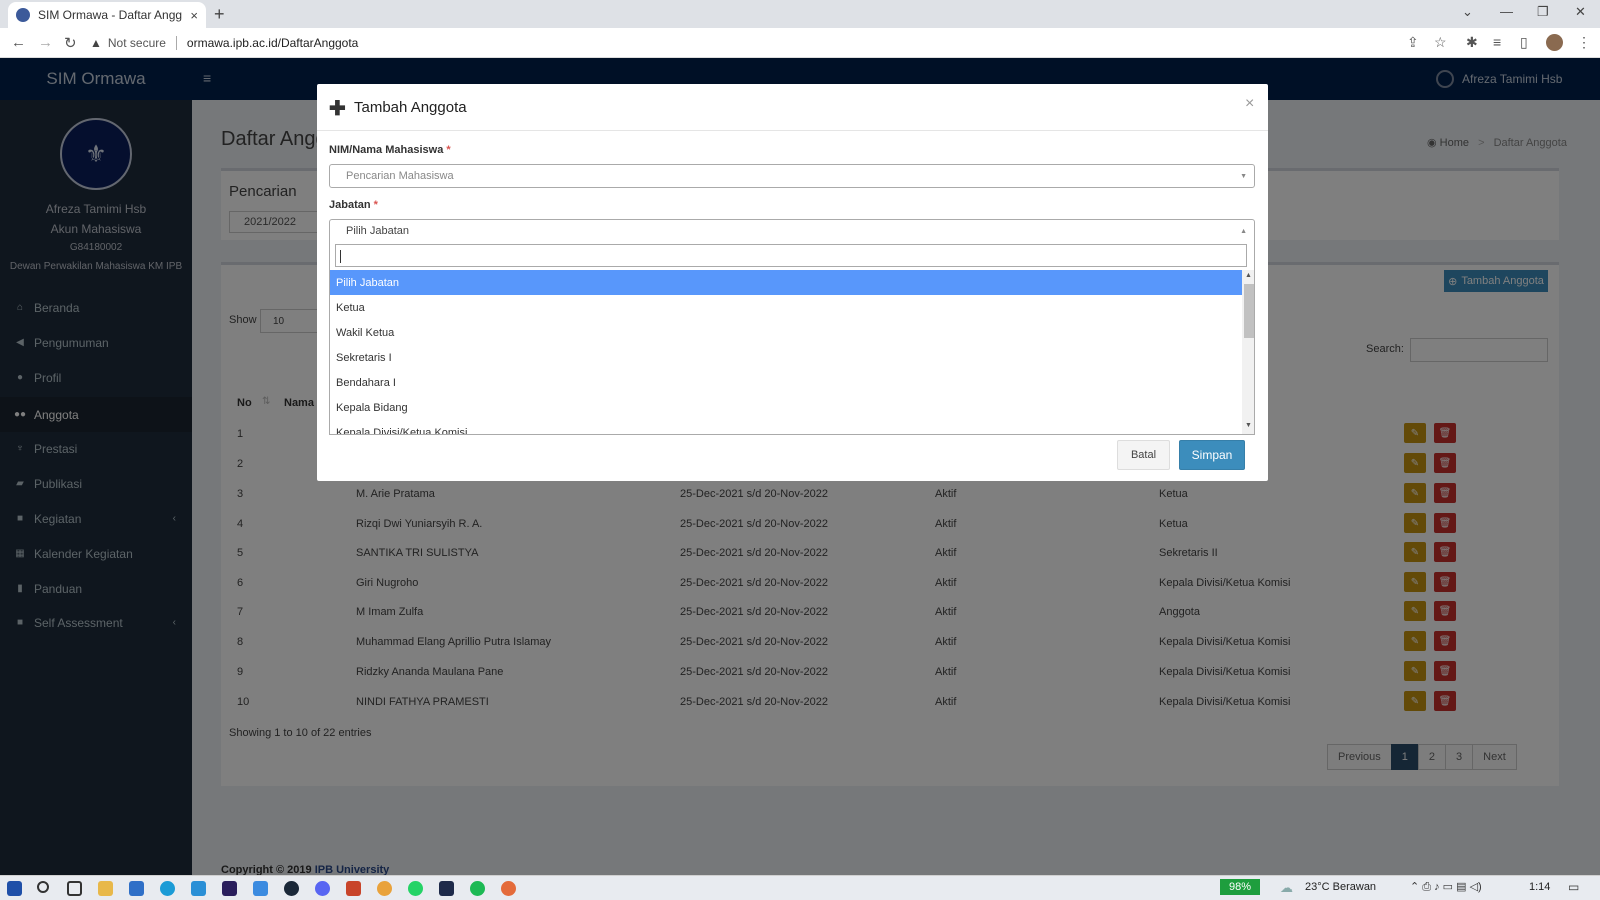 The width and height of the screenshot is (1600, 900). What do you see at coordinates (1143, 455) in the screenshot?
I see `cancel-button: Batal` at bounding box center [1143, 455].